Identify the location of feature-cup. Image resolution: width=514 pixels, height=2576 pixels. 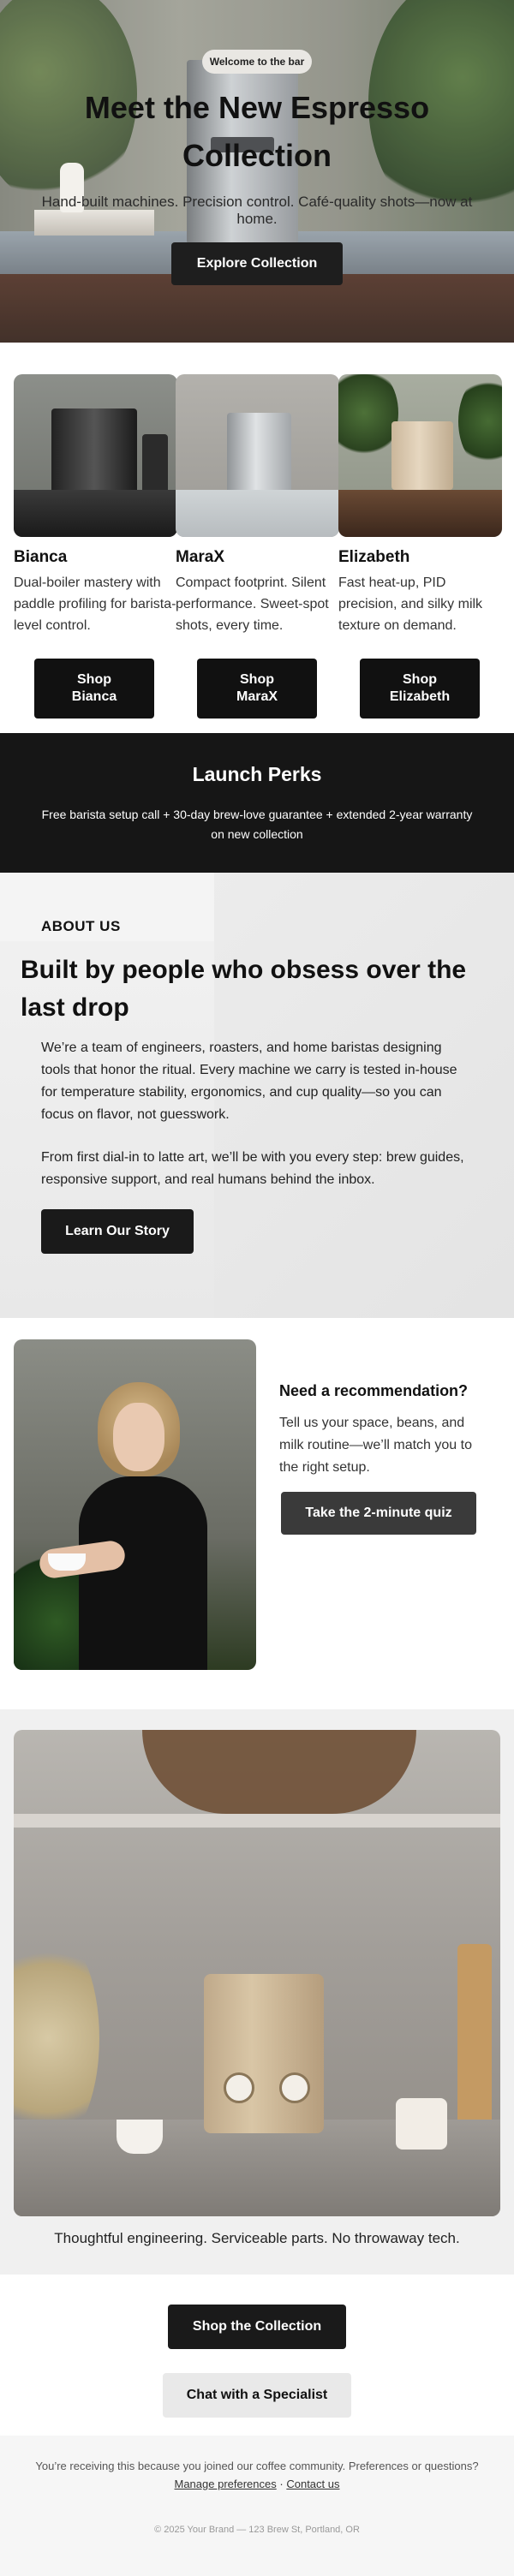
(140, 2137).